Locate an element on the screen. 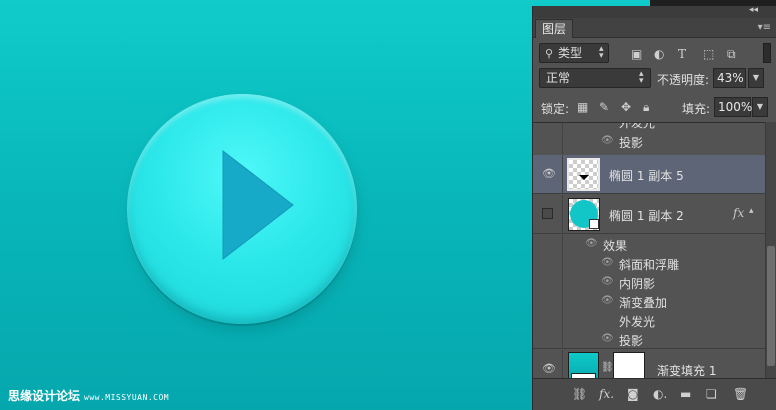  image-filter-icon: ▣ is located at coordinates (636, 54).